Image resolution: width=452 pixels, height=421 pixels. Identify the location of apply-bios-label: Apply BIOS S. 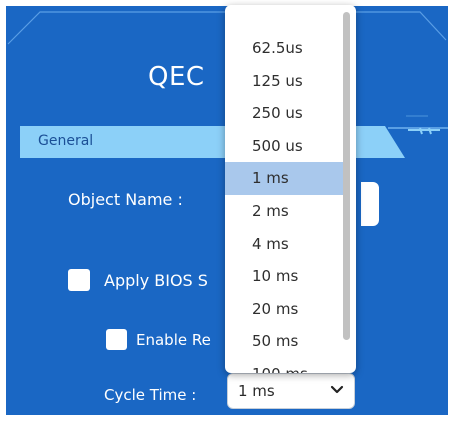
(156, 280).